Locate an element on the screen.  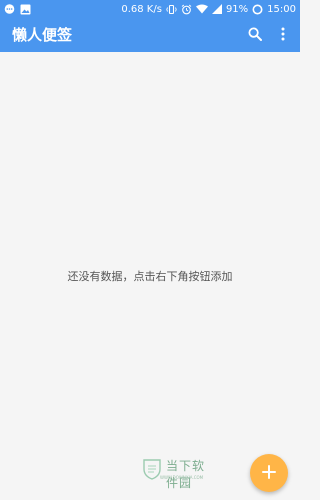
app-title: 懒人便签 is located at coordinates (42, 35).